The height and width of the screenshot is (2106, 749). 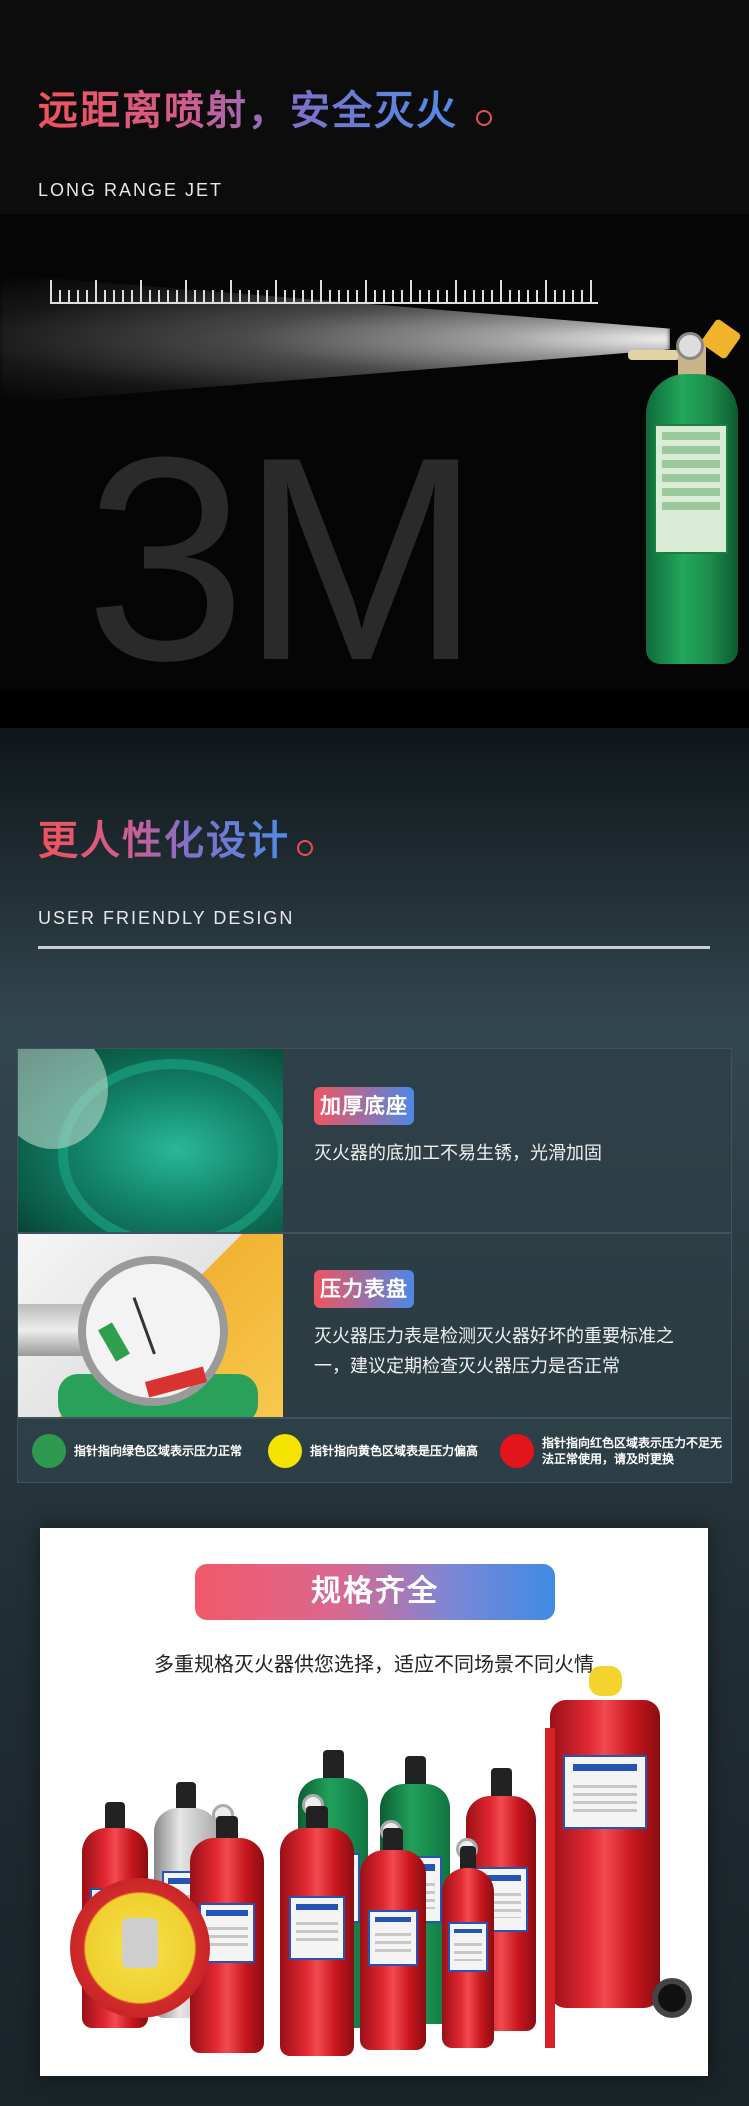 I want to click on legend-item-yellow: 指针指向黄色区域表是压力偏高, so click(x=373, y=1451).